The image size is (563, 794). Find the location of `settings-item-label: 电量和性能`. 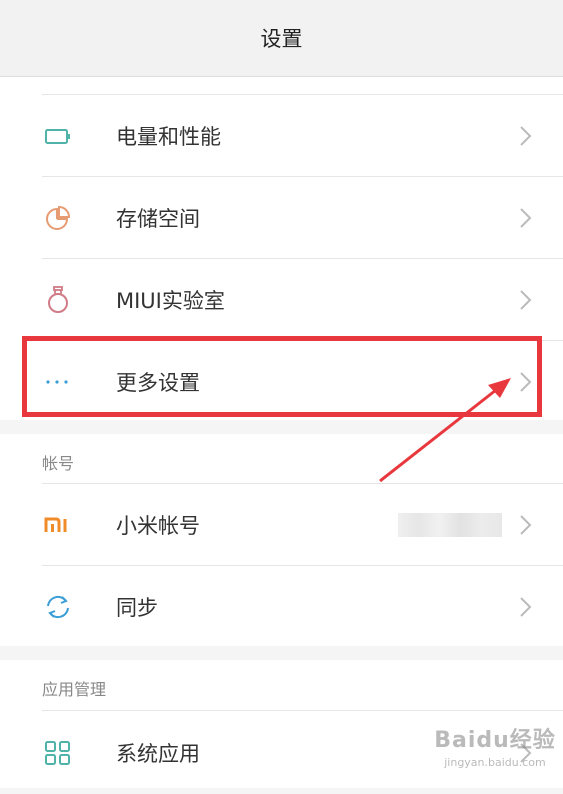

settings-item-label: 电量和性能 is located at coordinates (168, 137).